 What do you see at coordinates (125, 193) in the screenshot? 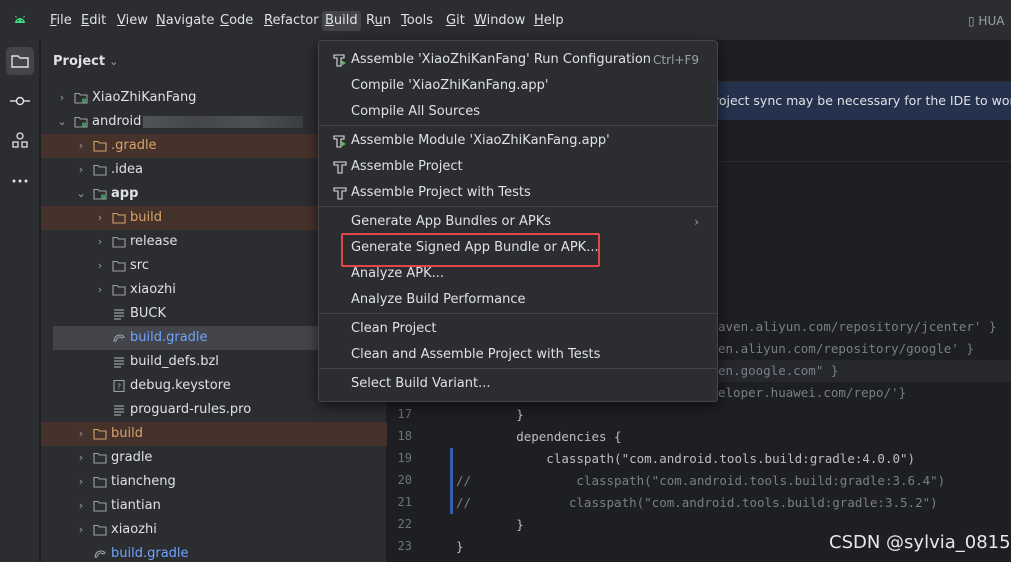
I see `tree-item-label: app` at bounding box center [125, 193].